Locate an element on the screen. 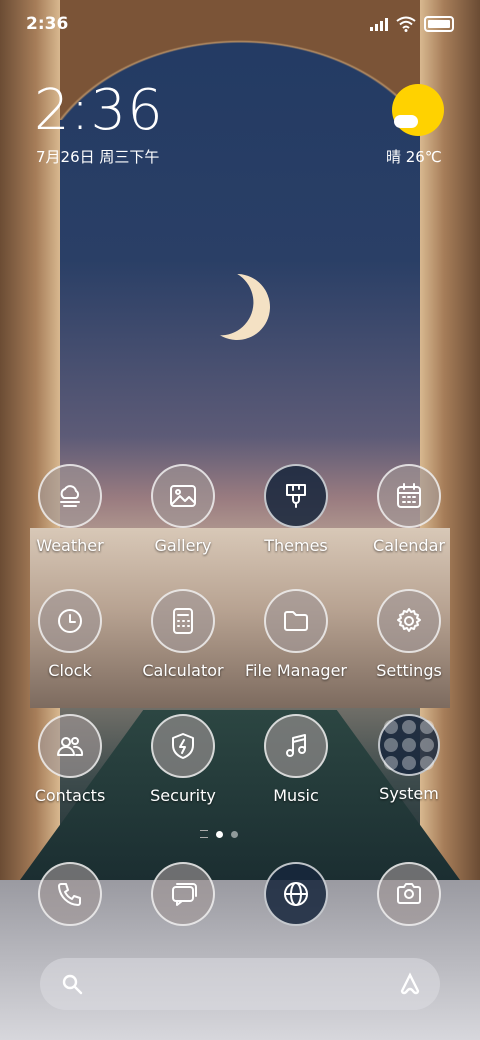 The image size is (480, 1040). dock-camera is located at coordinates (409, 894).